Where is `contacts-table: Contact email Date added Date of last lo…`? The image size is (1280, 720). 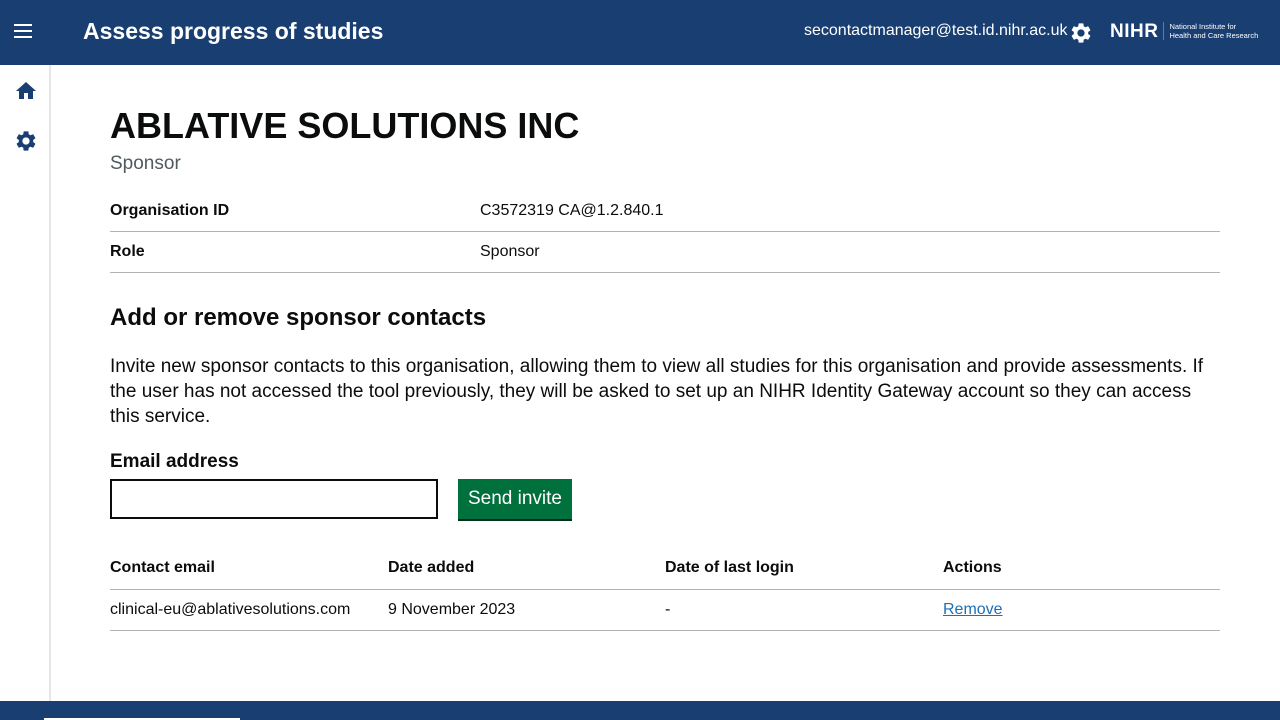
contacts-table: Contact email Date added Date of last lo… is located at coordinates (665, 589).